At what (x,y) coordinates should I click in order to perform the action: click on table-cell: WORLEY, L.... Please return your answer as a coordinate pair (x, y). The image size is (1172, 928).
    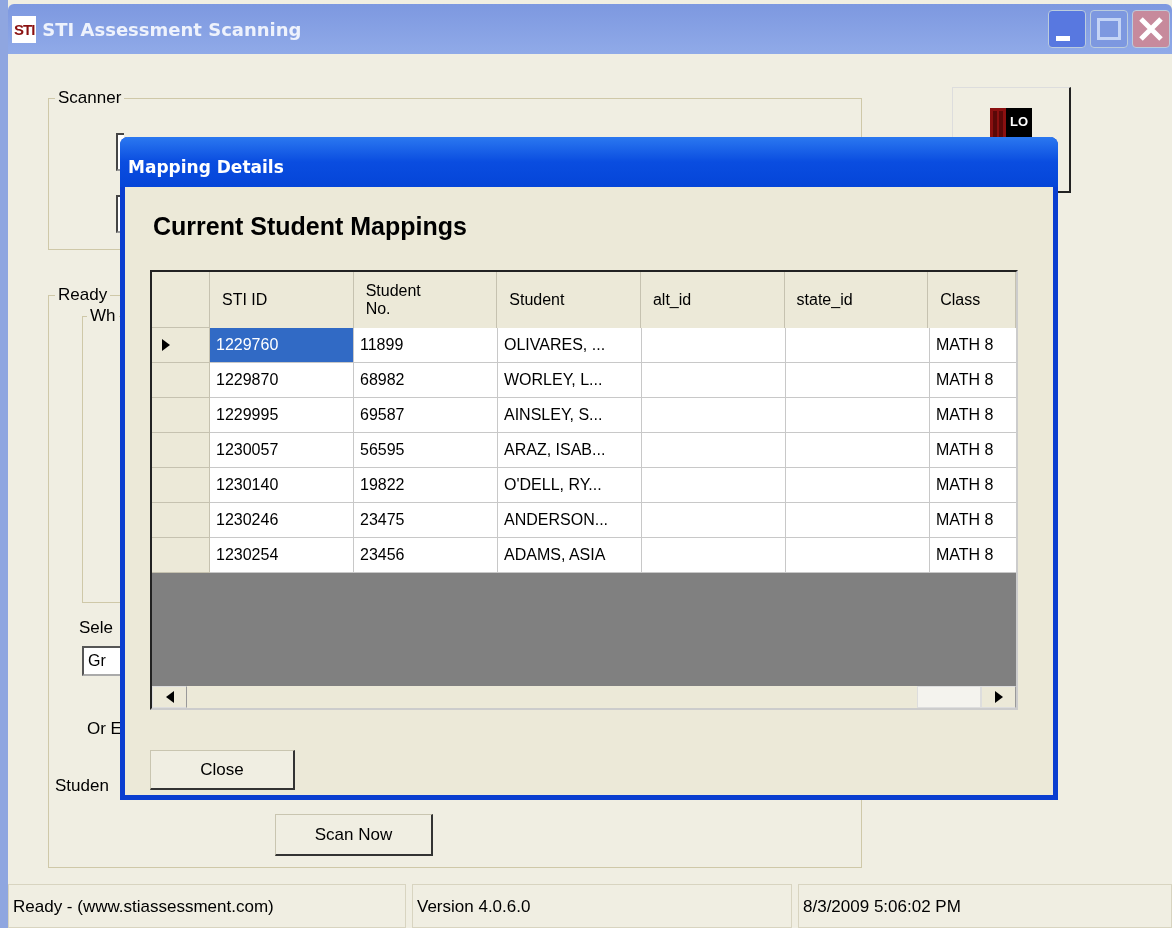
    Looking at the image, I should click on (570, 380).